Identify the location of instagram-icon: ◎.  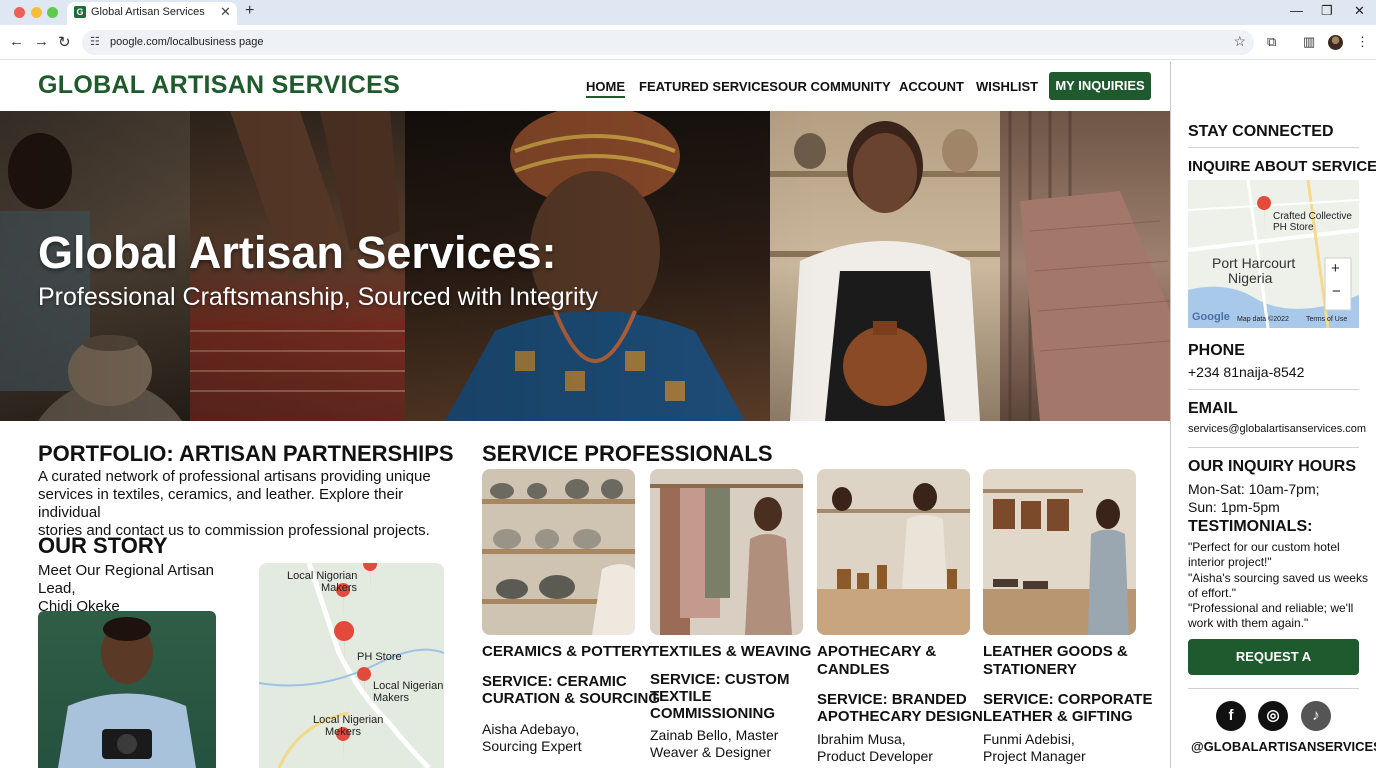
(1273, 716).